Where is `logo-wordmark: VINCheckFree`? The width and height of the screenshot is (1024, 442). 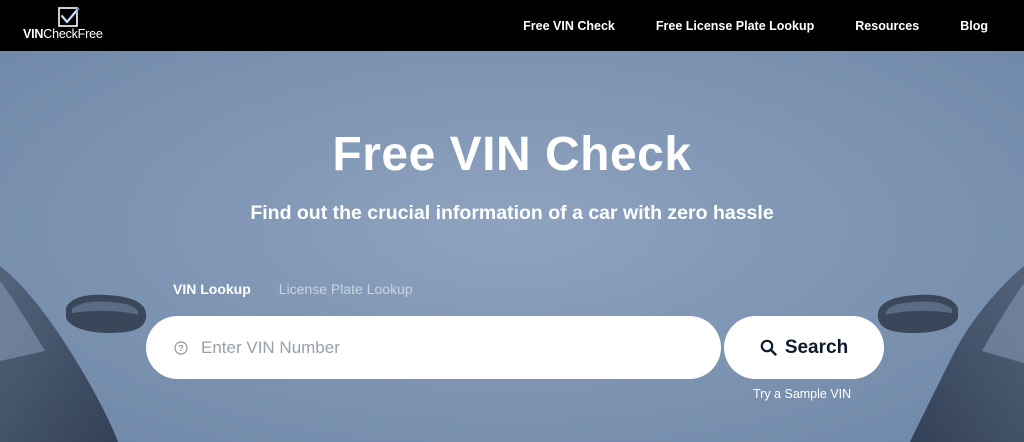
logo-wordmark: VINCheckFree is located at coordinates (63, 34).